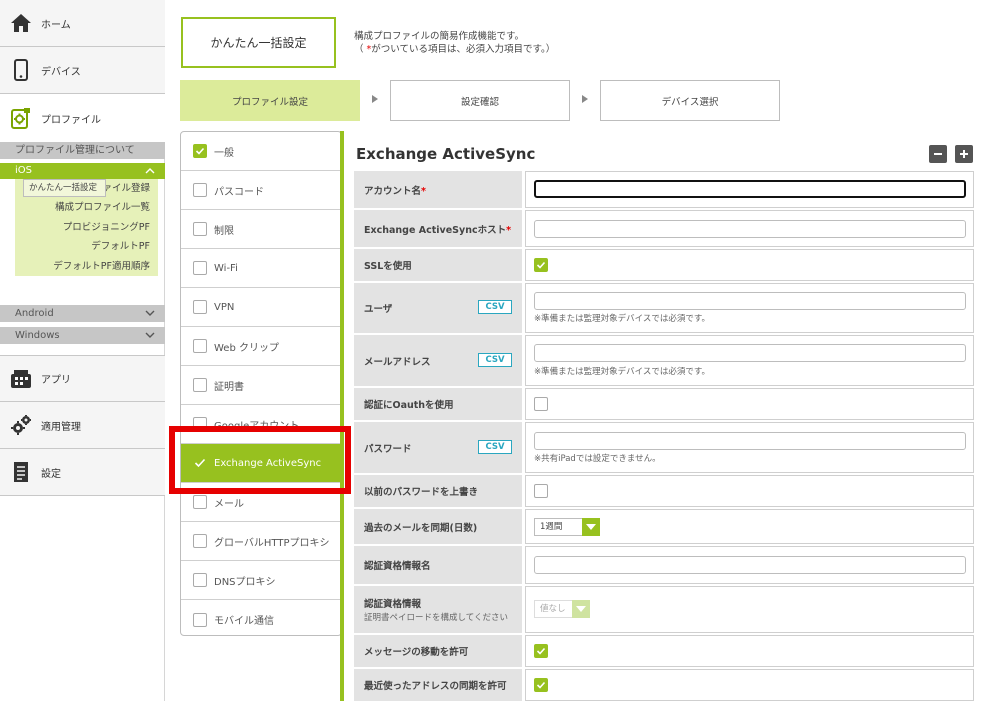 Image resolution: width=1001 pixels, height=701 pixels. Describe the element at coordinates (622, 319) in the screenshot. I see `field-note: ※準備または監理対象デバイスでは必須です。` at that location.